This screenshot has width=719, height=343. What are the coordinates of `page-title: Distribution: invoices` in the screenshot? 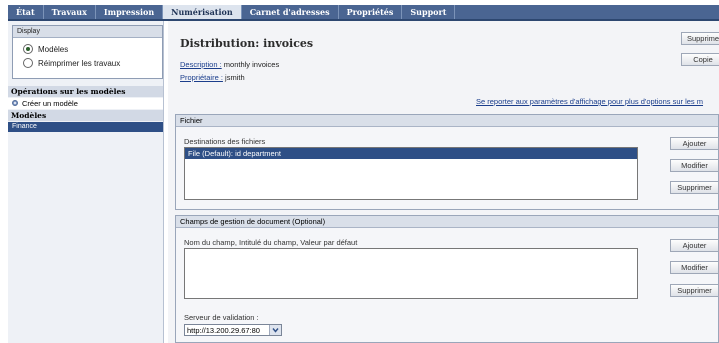 It's located at (247, 43).